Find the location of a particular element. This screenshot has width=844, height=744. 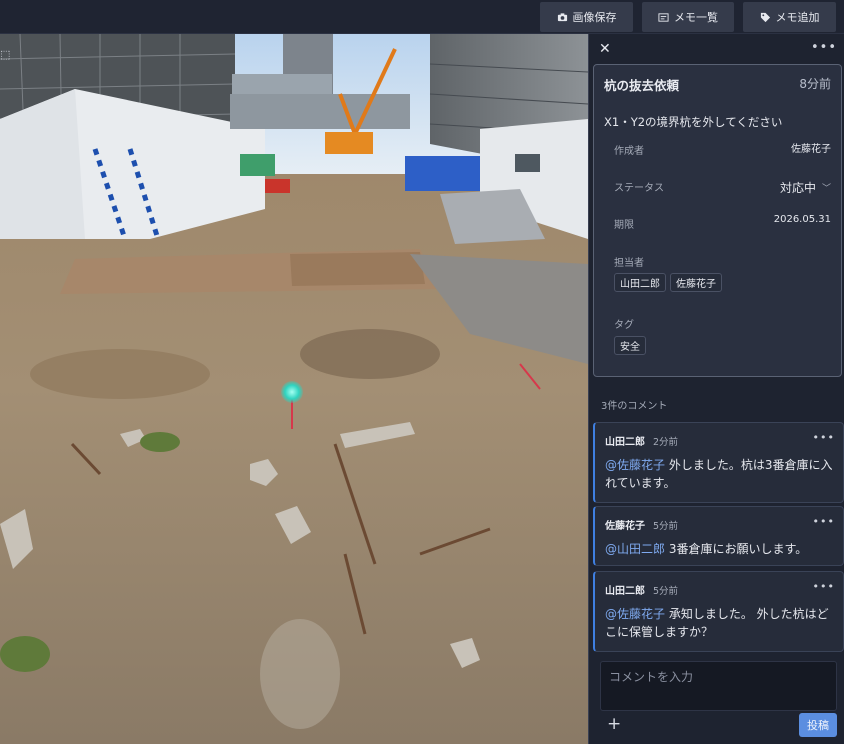

add-memo-button: メモ追加 is located at coordinates (789, 17).